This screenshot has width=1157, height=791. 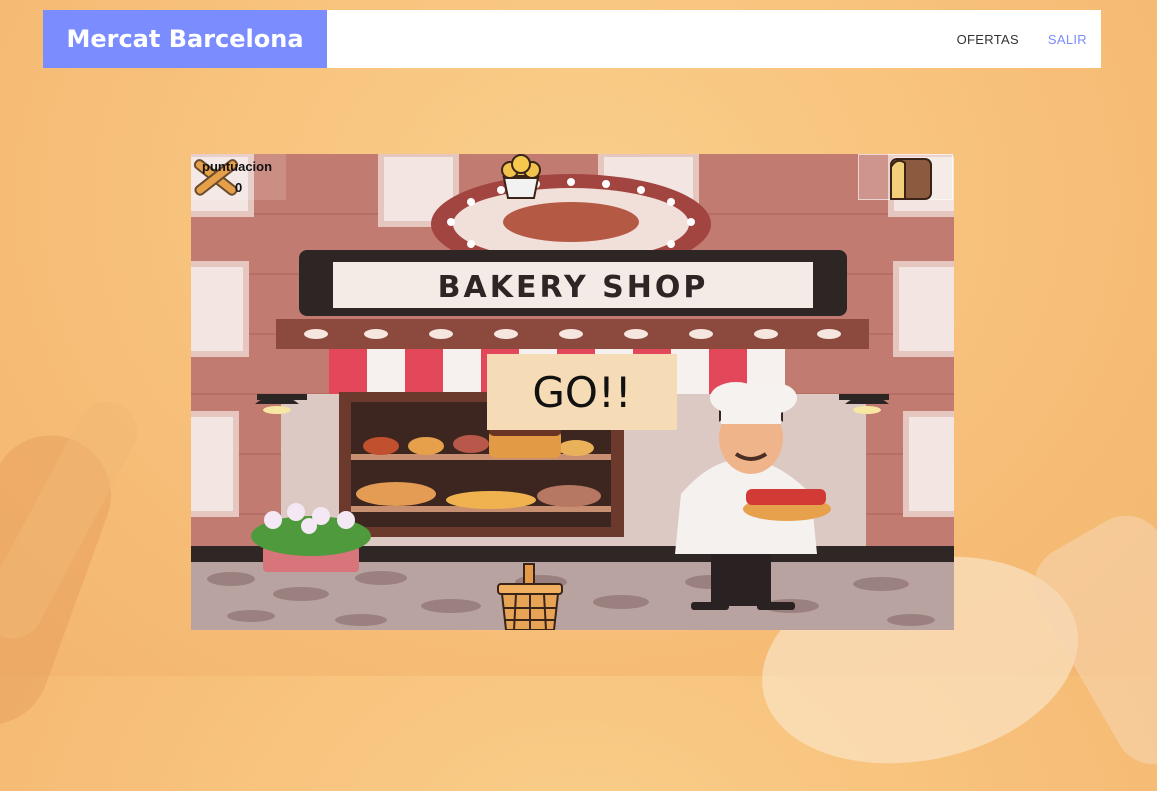 I want to click on go-banner: GO!!, so click(x=582, y=392).